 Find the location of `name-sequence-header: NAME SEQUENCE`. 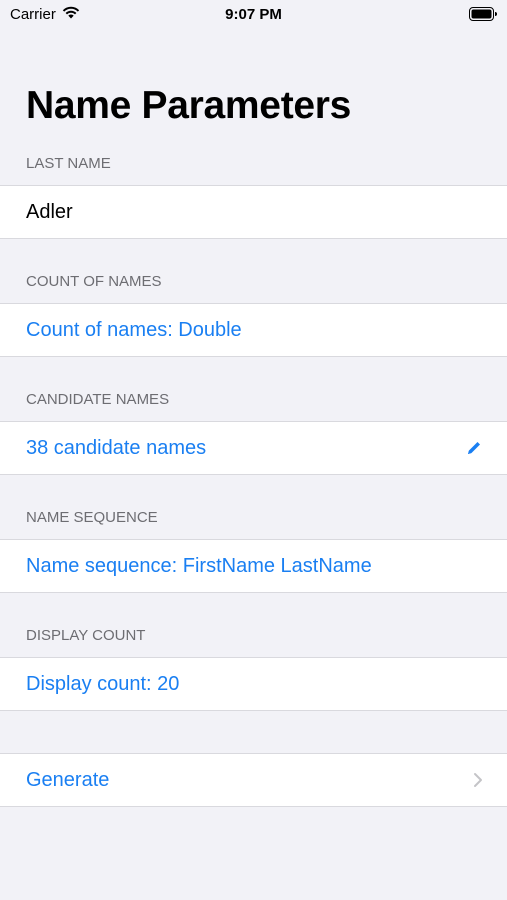

name-sequence-header: NAME SEQUENCE is located at coordinates (92, 517).